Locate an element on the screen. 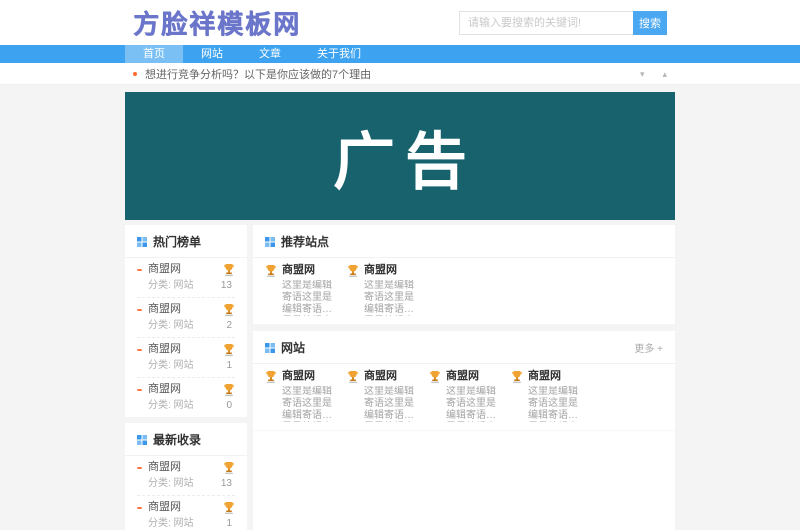 The width and height of the screenshot is (800, 530). list-item: 商盟网 分类: 网站 0 is located at coordinates (186, 397).